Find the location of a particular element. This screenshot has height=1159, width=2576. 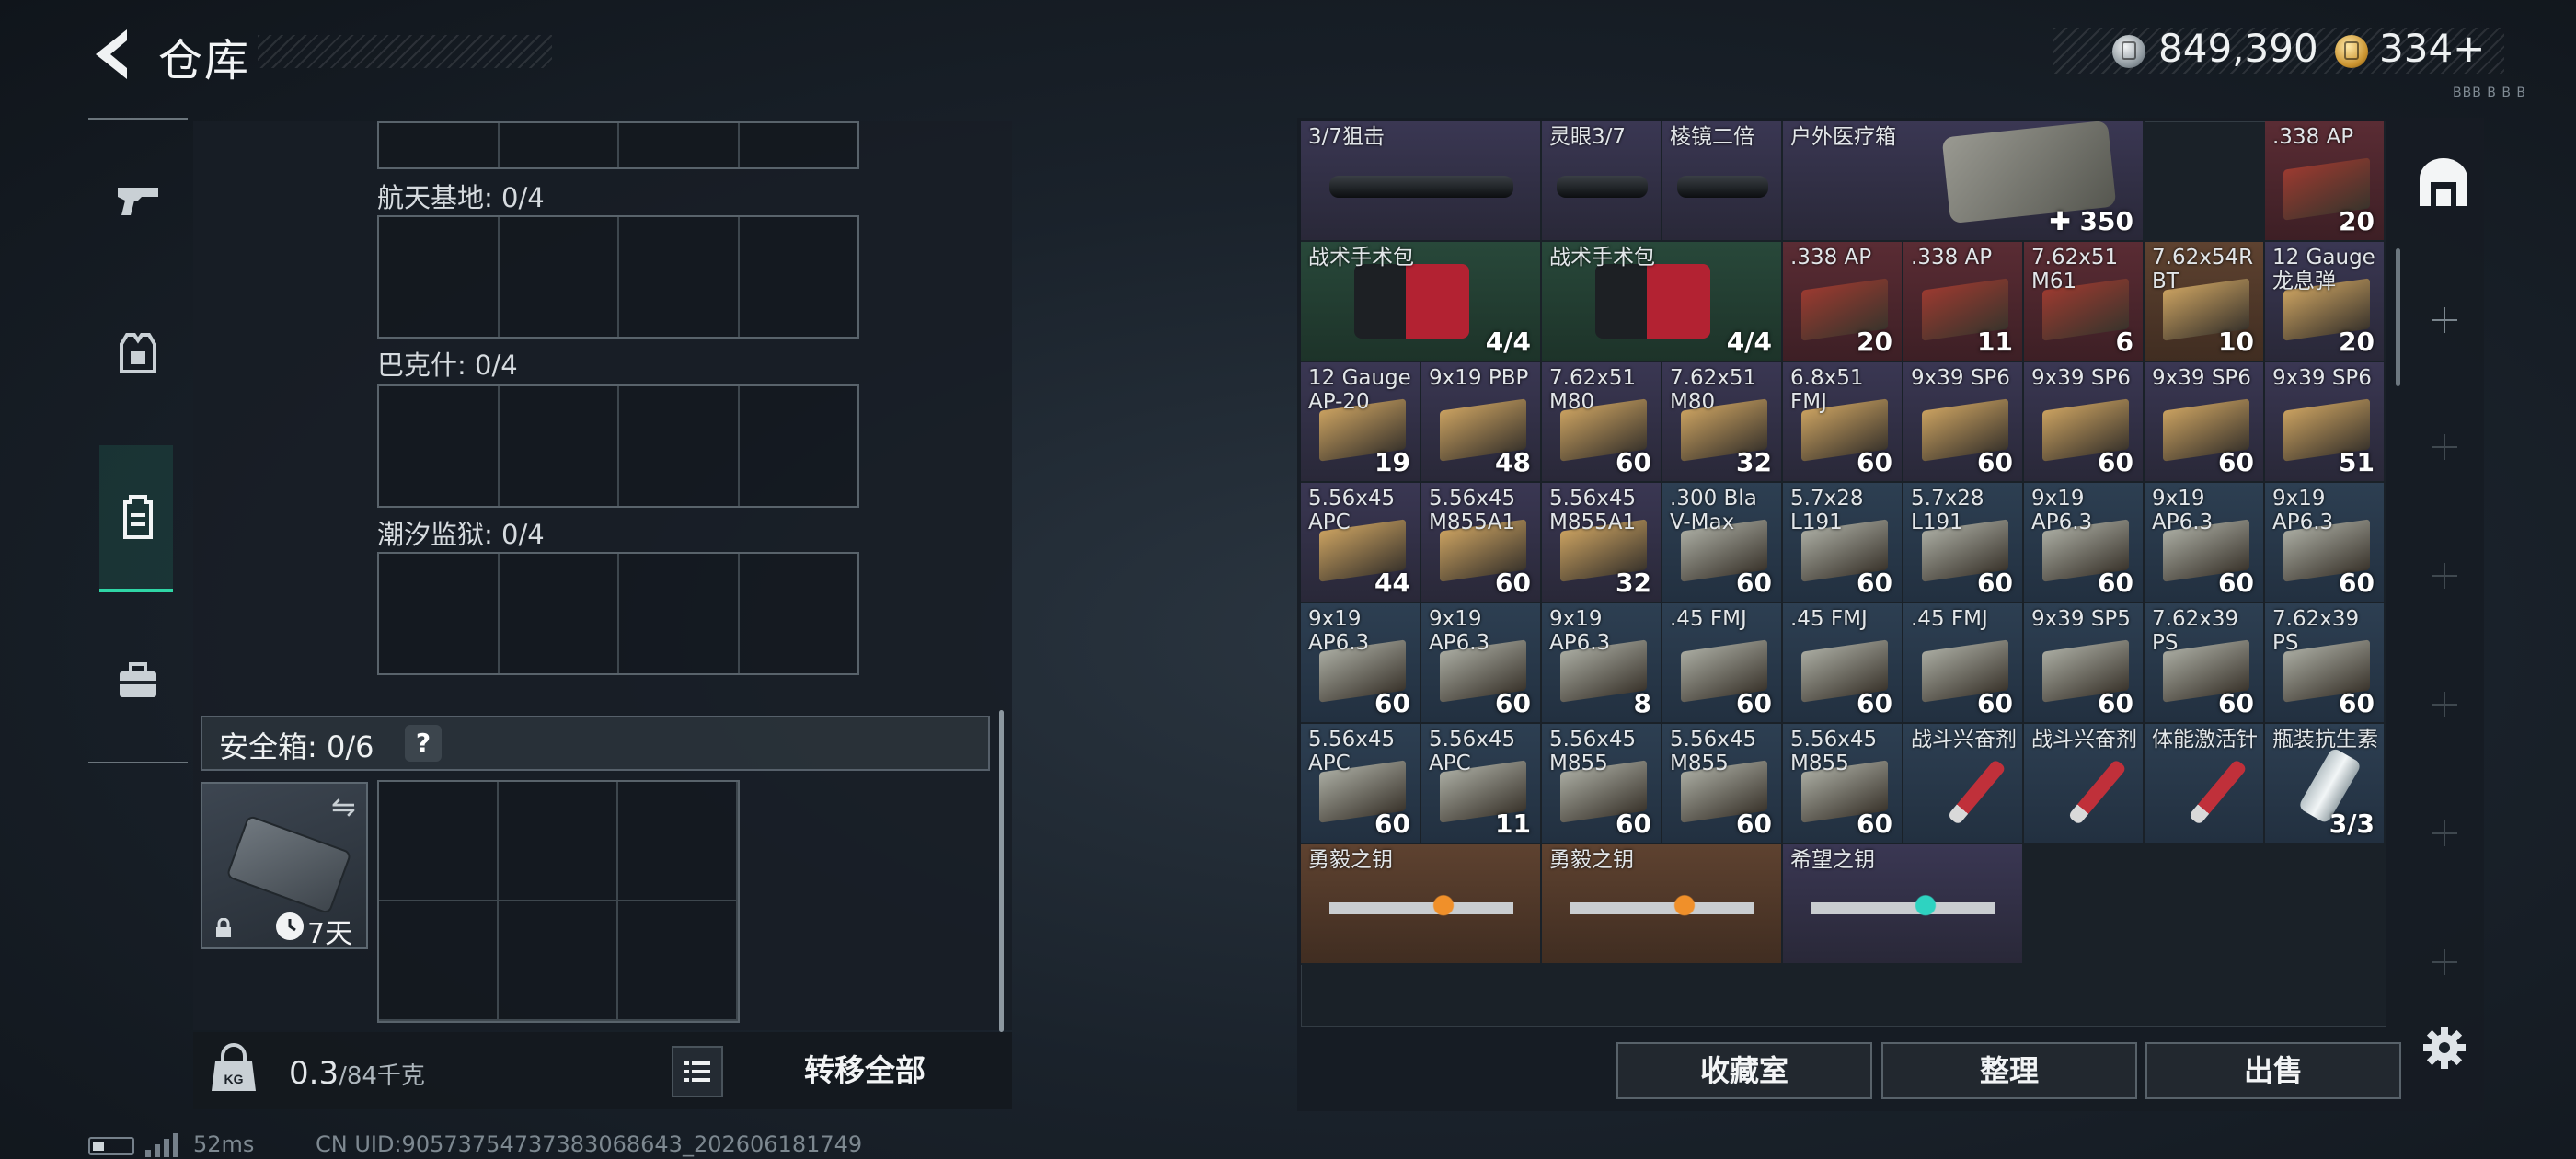

tab-weapons is located at coordinates (138, 200).